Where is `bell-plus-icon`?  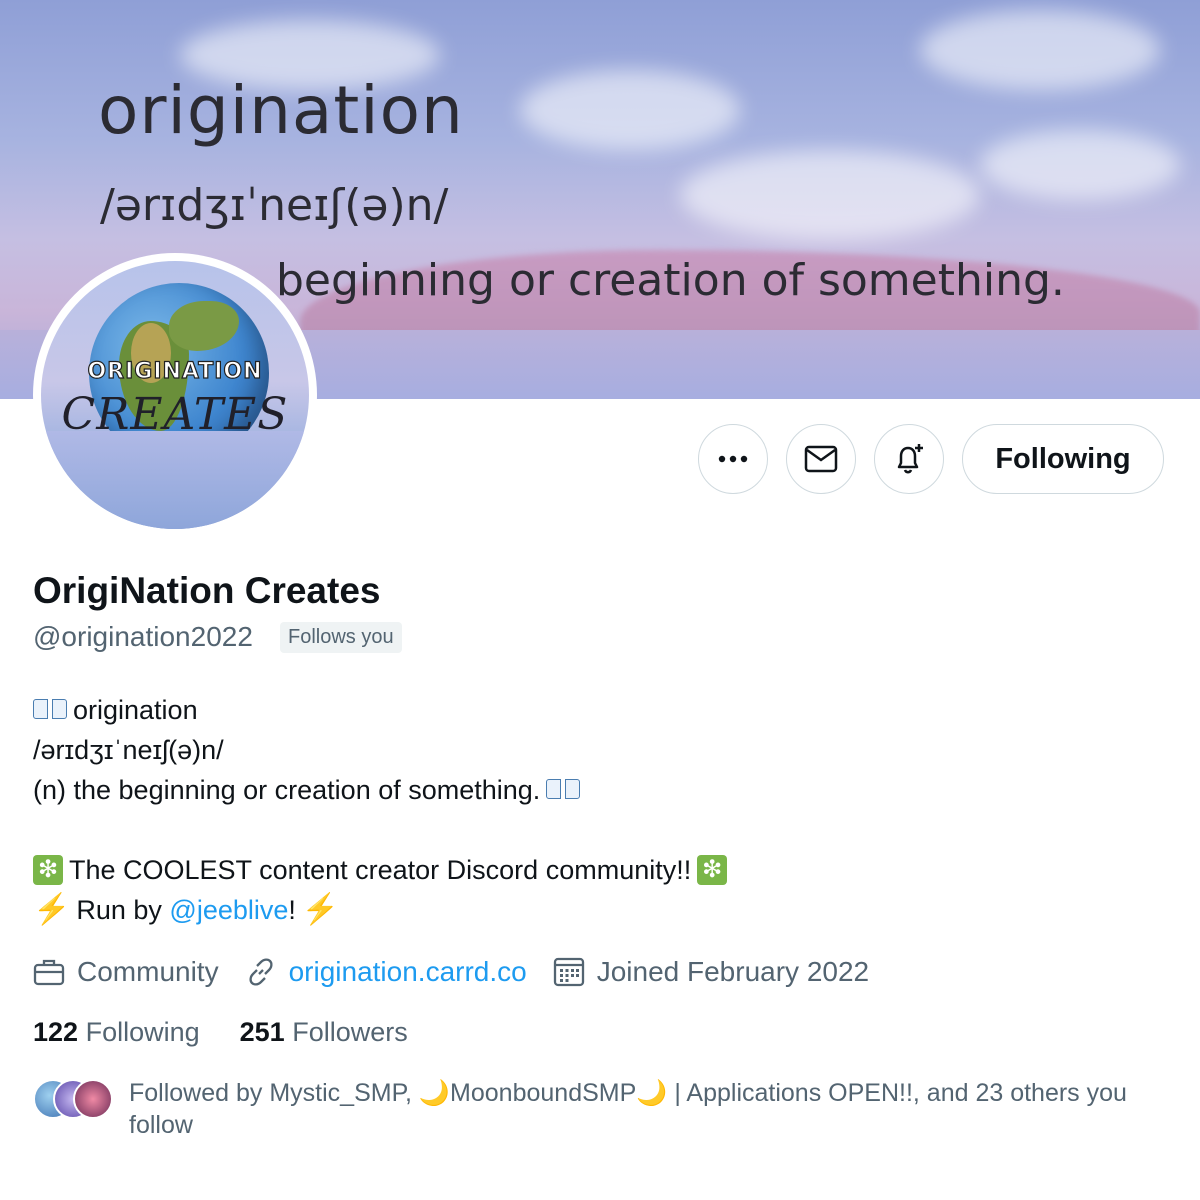
bell-plus-icon is located at coordinates (910, 459).